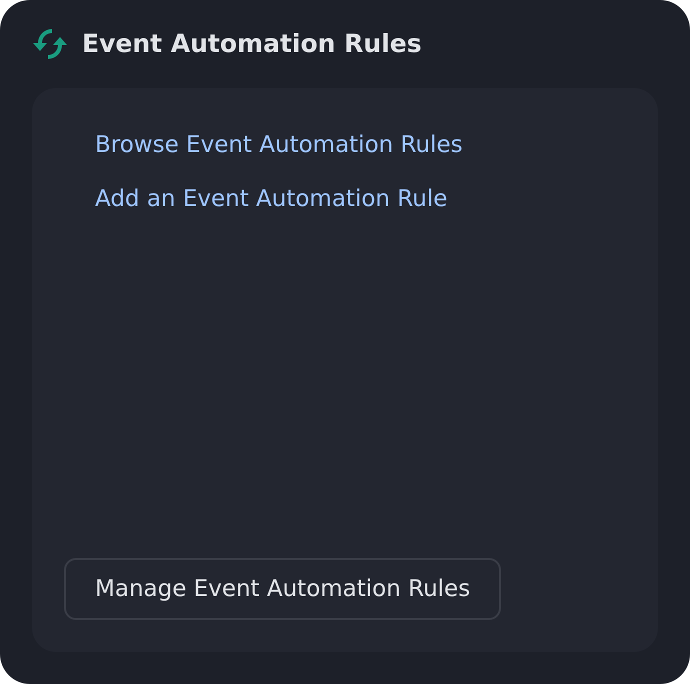 Image resolution: width=690 pixels, height=684 pixels. I want to click on rule-link: Add an Event Automation Rule, so click(271, 200).